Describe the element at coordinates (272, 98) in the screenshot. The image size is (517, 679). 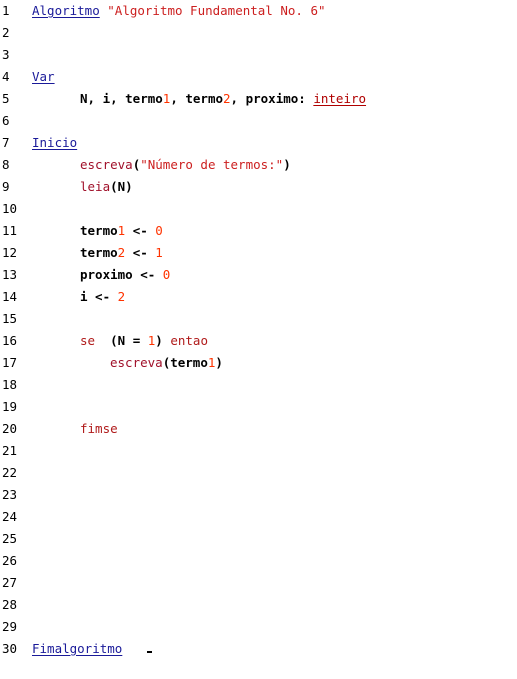
I see `var-list-rest: , proximo:` at that location.